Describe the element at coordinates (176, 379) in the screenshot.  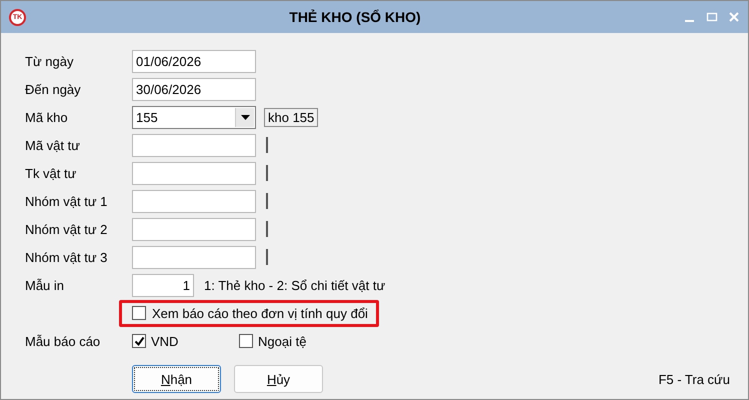
I see `dialog-button: Nhận` at that location.